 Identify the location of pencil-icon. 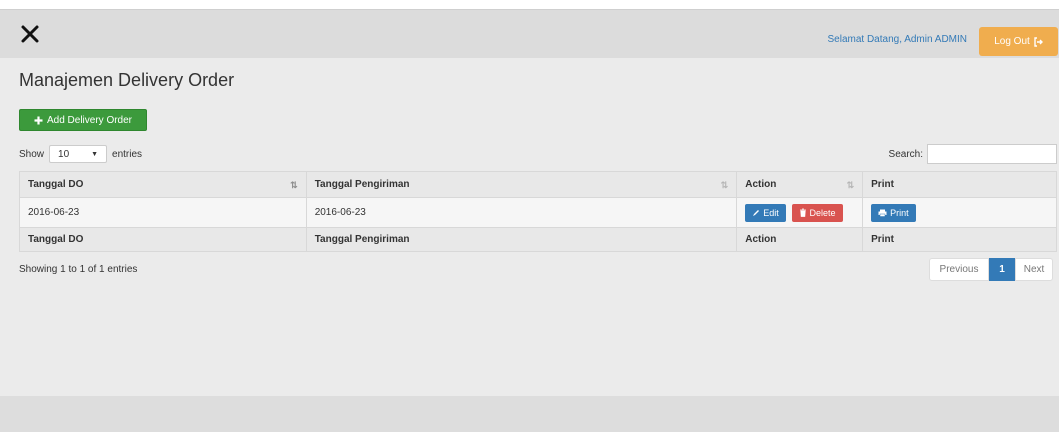
(756, 213).